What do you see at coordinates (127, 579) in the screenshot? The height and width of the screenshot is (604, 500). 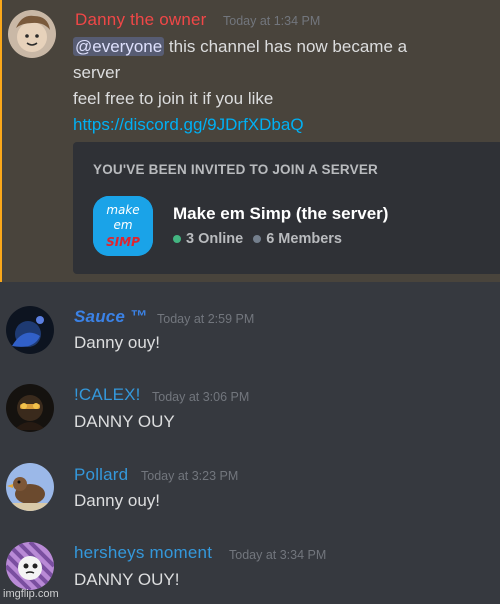 I see `message-content: DANNY OUY!` at bounding box center [127, 579].